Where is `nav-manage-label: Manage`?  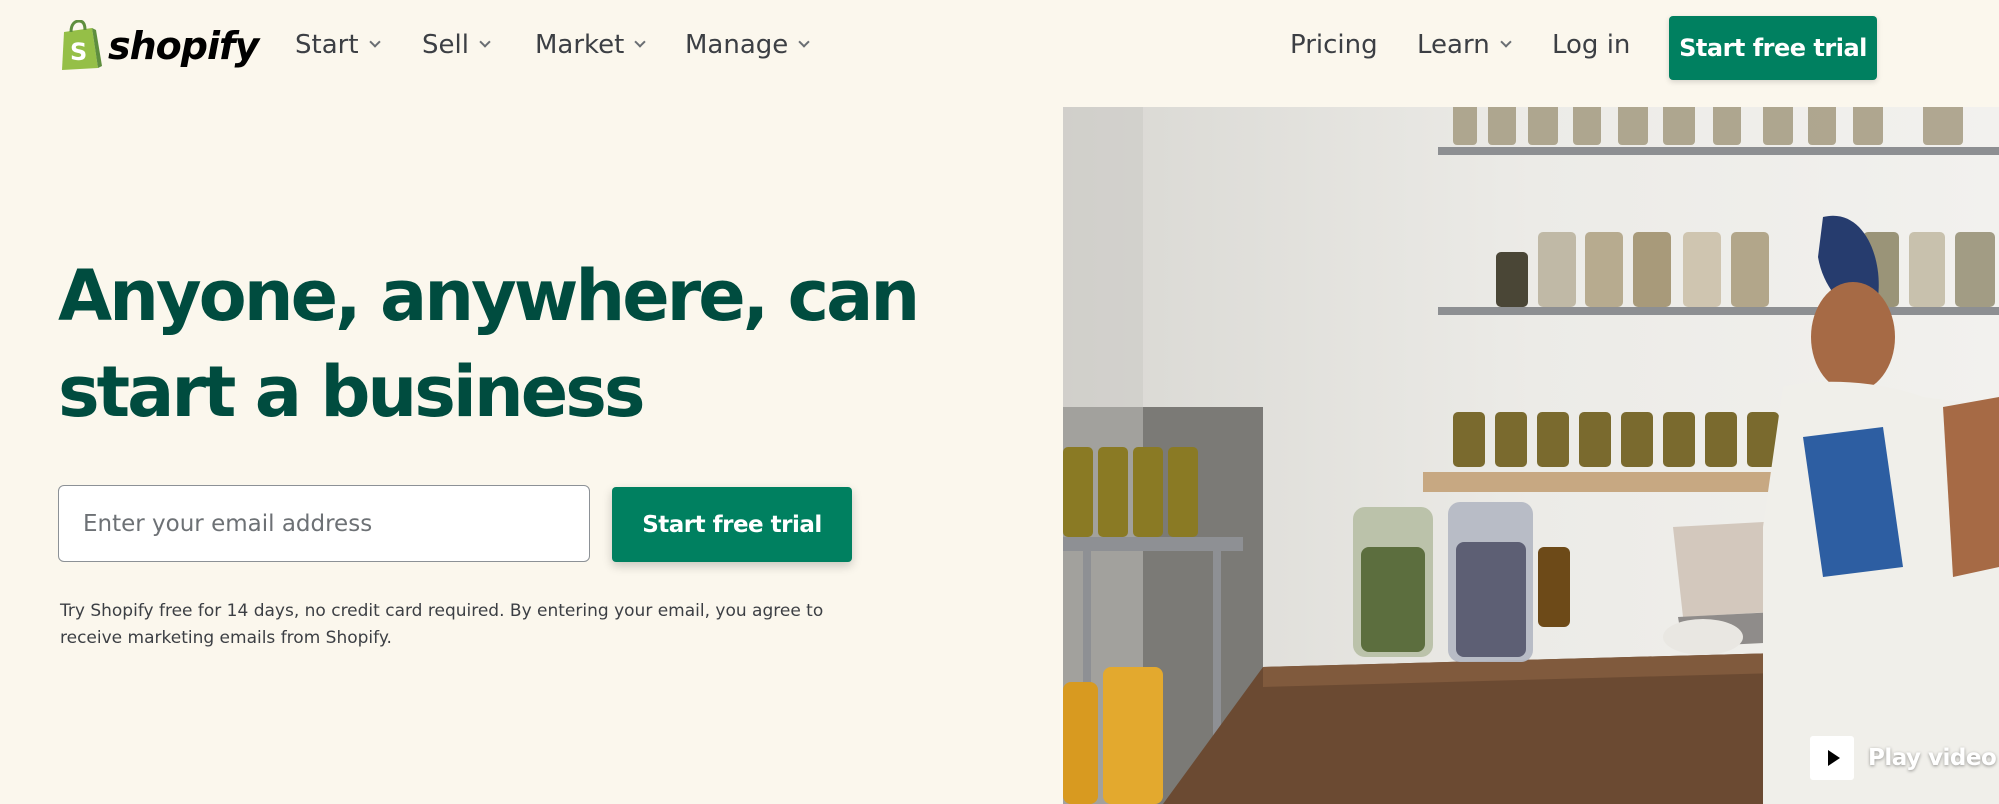 nav-manage-label: Manage is located at coordinates (737, 45).